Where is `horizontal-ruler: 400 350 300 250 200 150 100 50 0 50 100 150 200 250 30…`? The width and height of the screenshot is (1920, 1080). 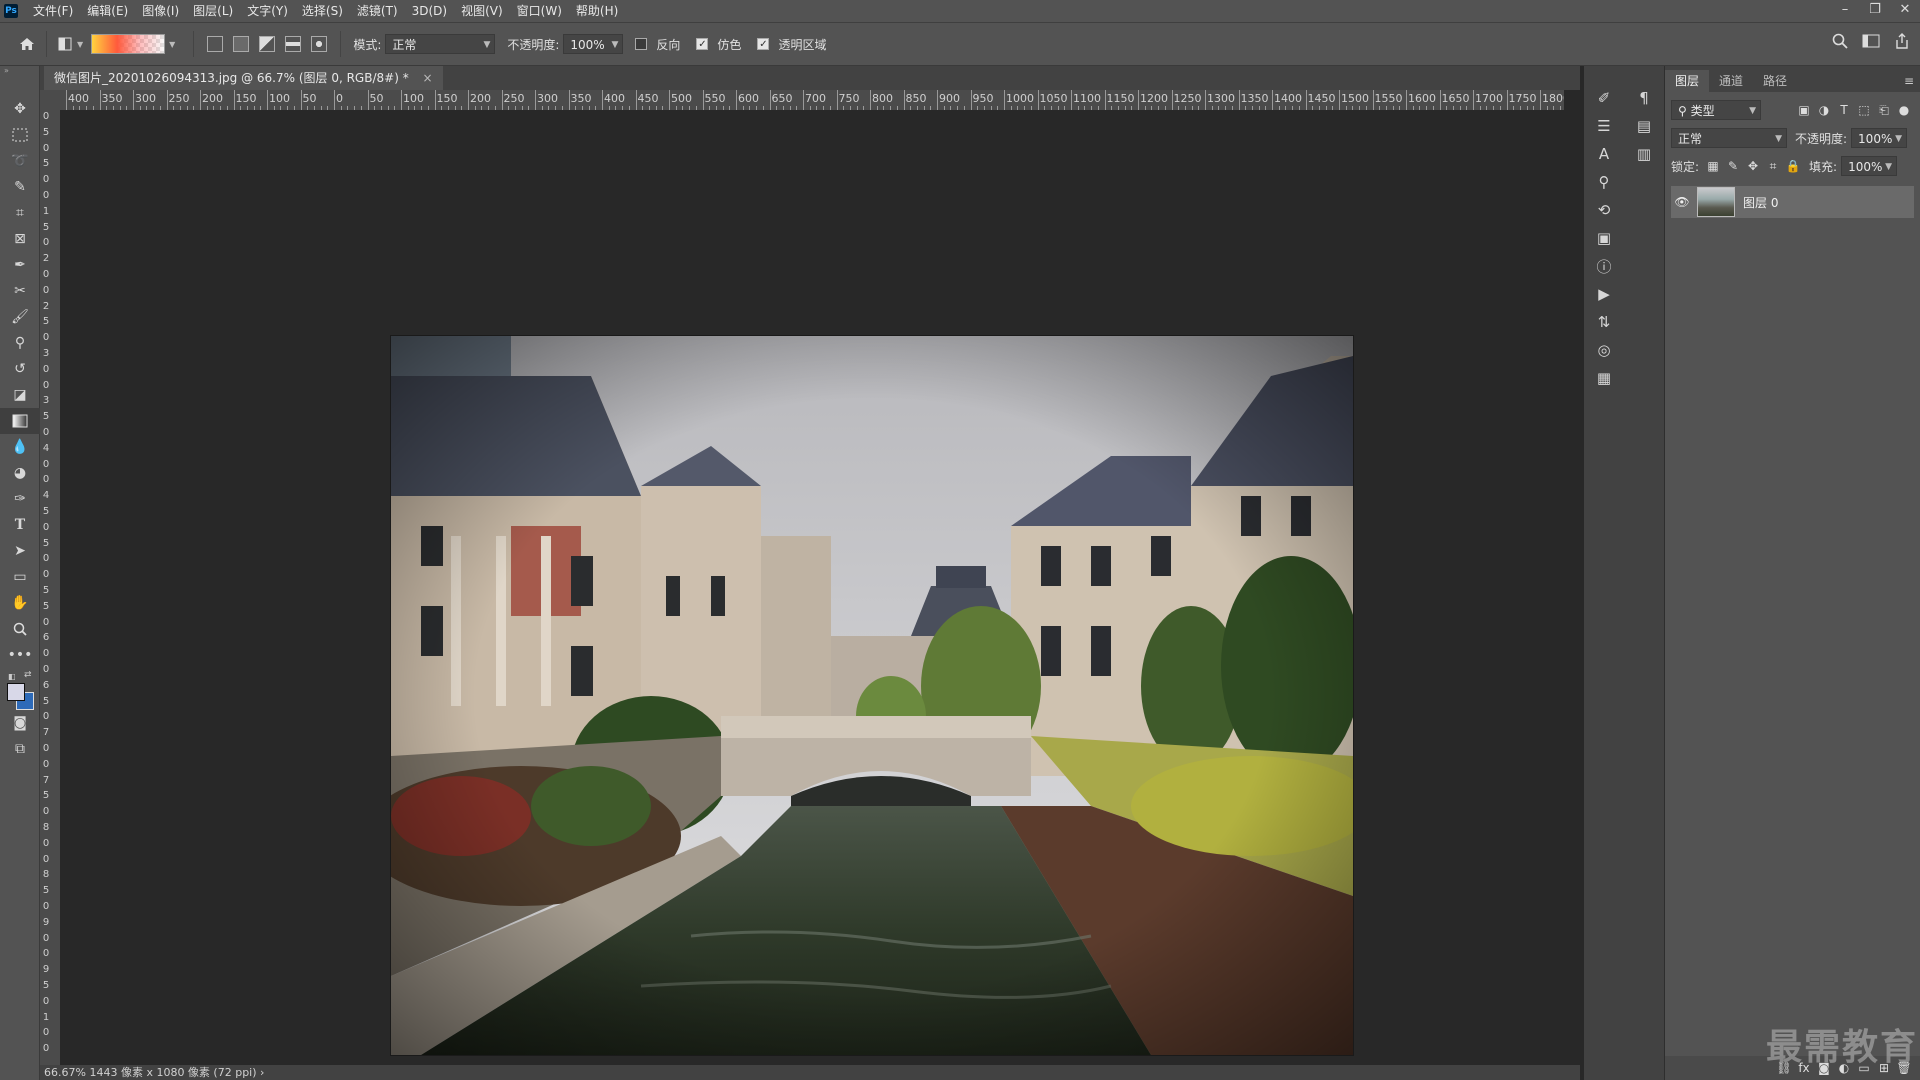
horizontal-ruler: 400 350 300 250 200 150 100 50 0 50 100 150 200 250 30… is located at coordinates (812, 100).